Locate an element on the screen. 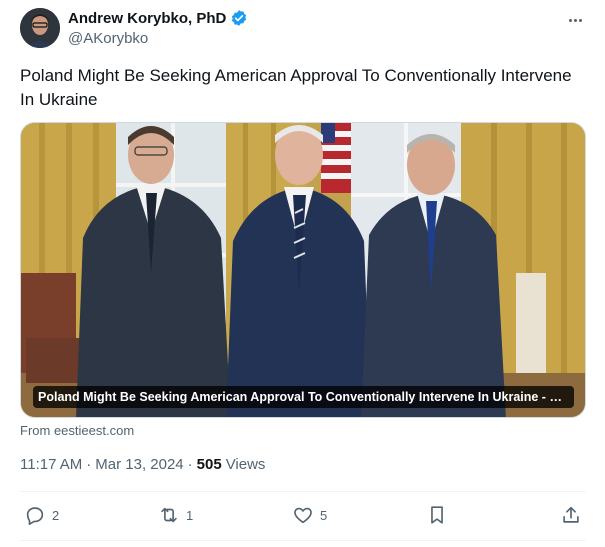  repost-button: 1 is located at coordinates (175, 515).